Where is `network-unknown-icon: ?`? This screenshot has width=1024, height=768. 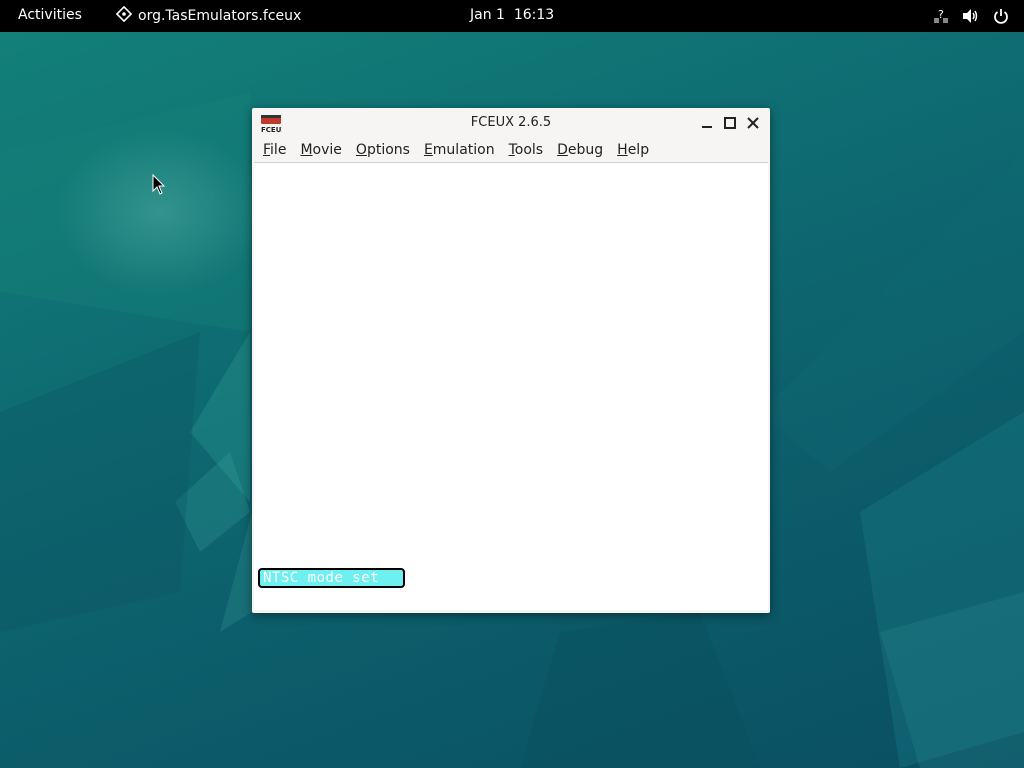
network-unknown-icon: ? is located at coordinates (941, 16).